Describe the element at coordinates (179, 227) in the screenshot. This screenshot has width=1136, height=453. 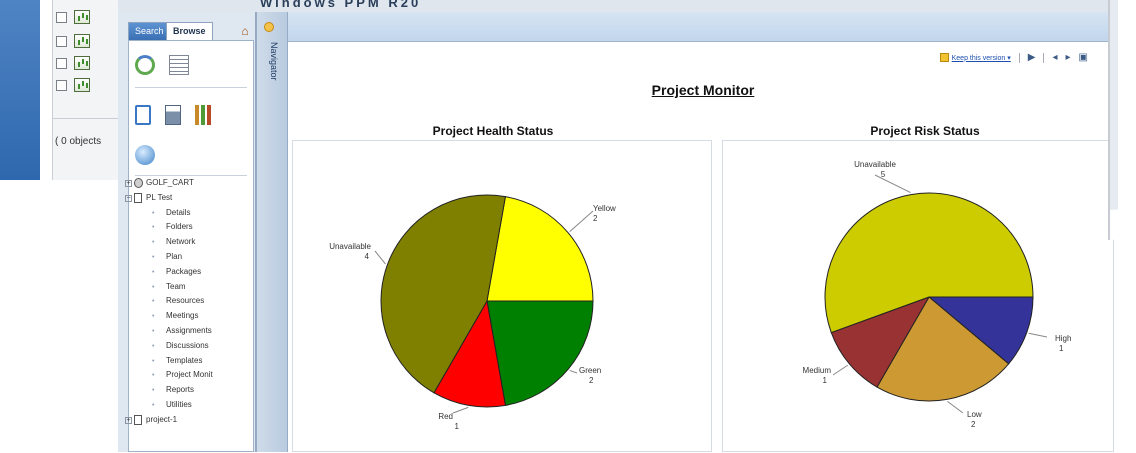
I see `tree-item-label: Folders` at that location.